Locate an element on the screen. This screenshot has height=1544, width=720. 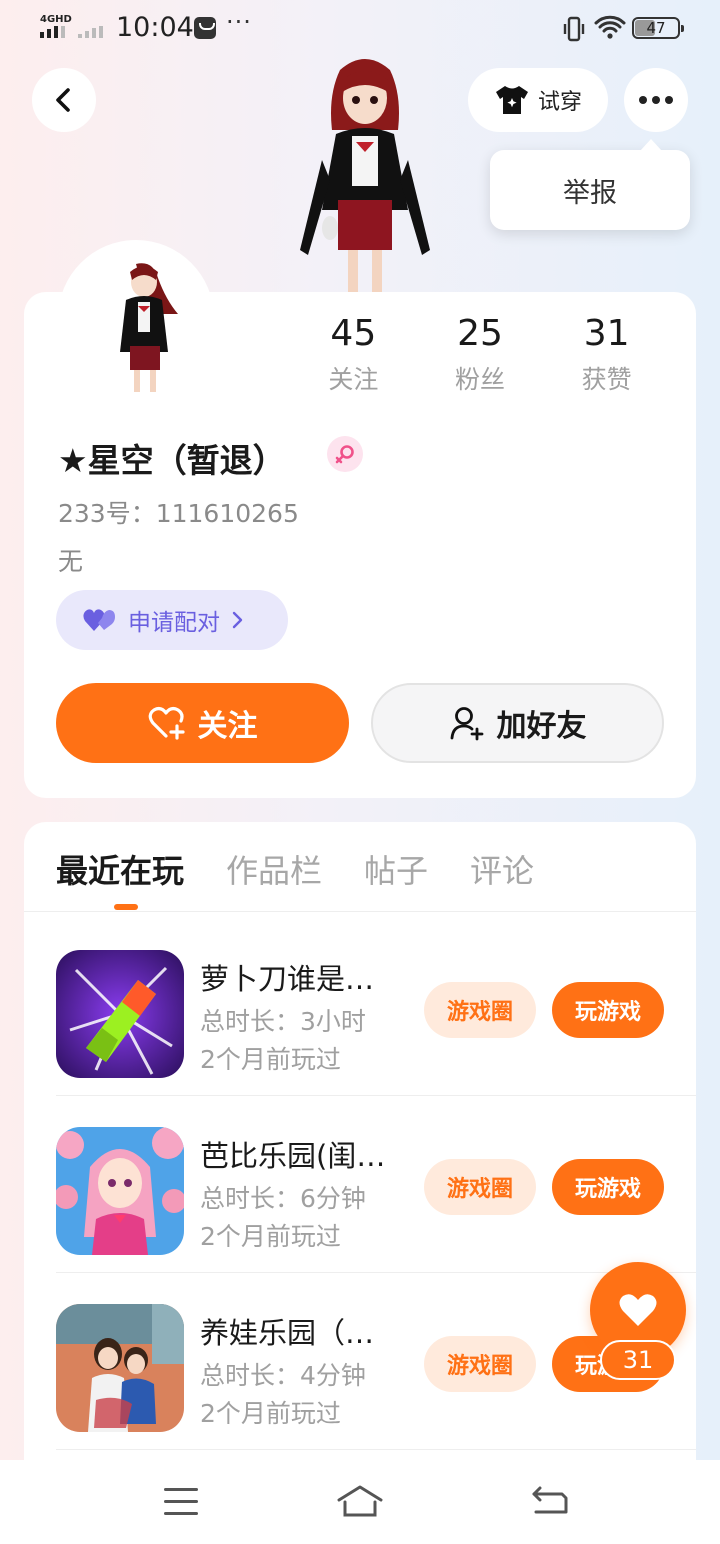
stat-followers: 25 粉丝 is located at coordinates (480, 354).